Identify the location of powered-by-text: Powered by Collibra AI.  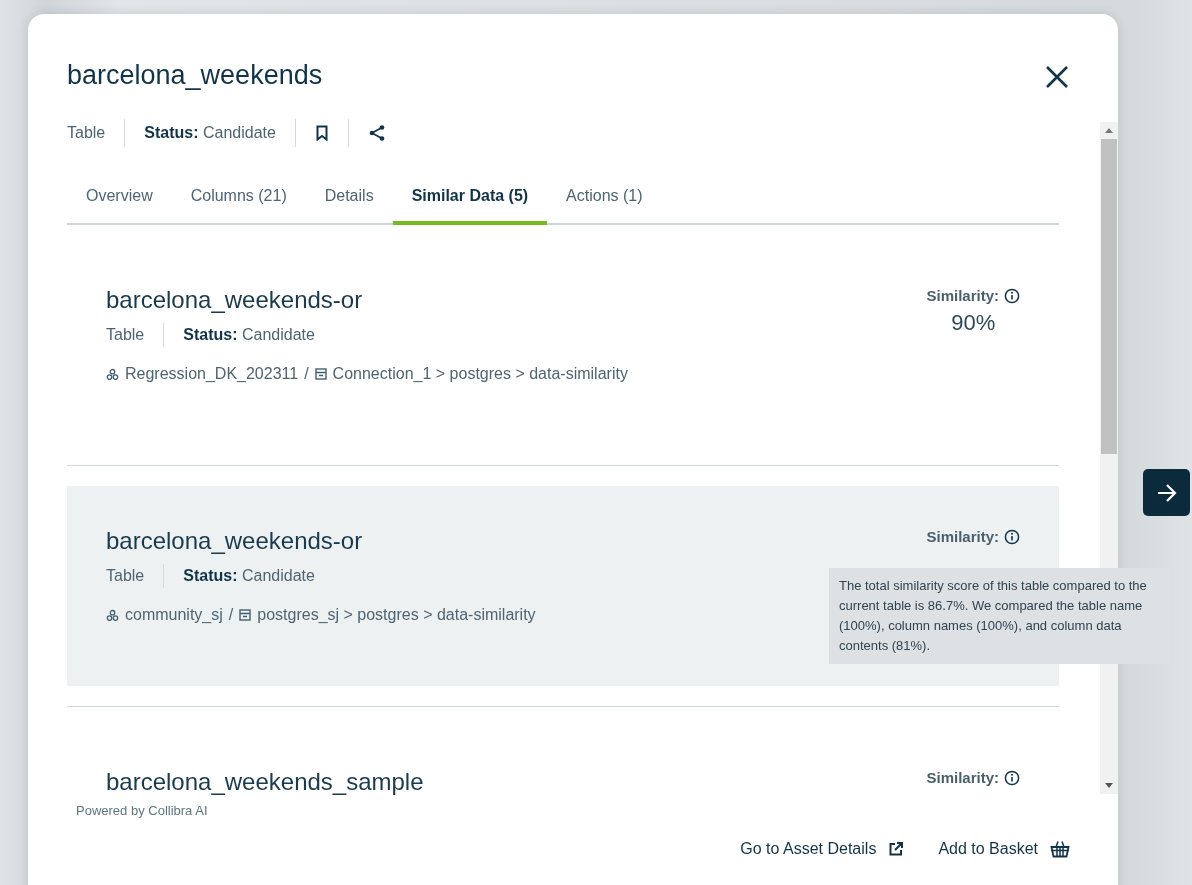
(142, 810).